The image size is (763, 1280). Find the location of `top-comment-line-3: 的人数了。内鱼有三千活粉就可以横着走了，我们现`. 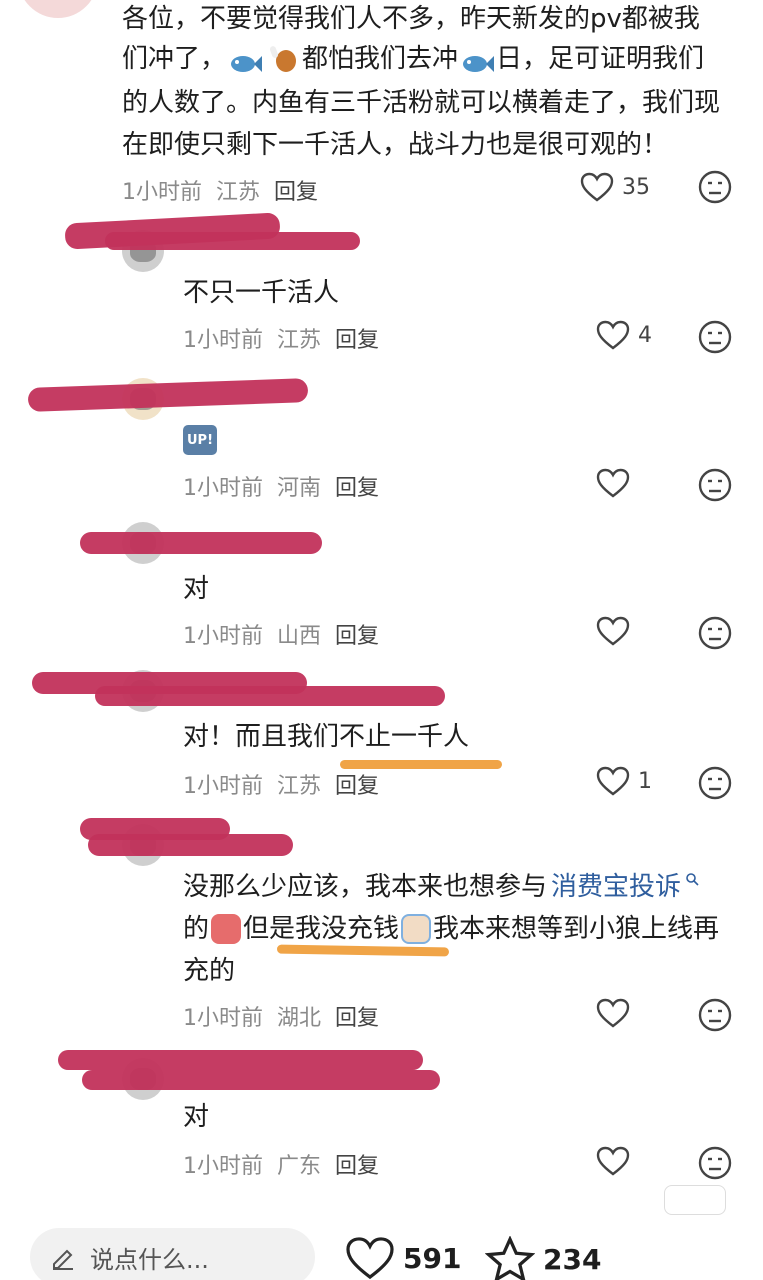

top-comment-line-3: 的人数了。内鱼有三千活粉就可以横着走了，我们现 is located at coordinates (421, 103).